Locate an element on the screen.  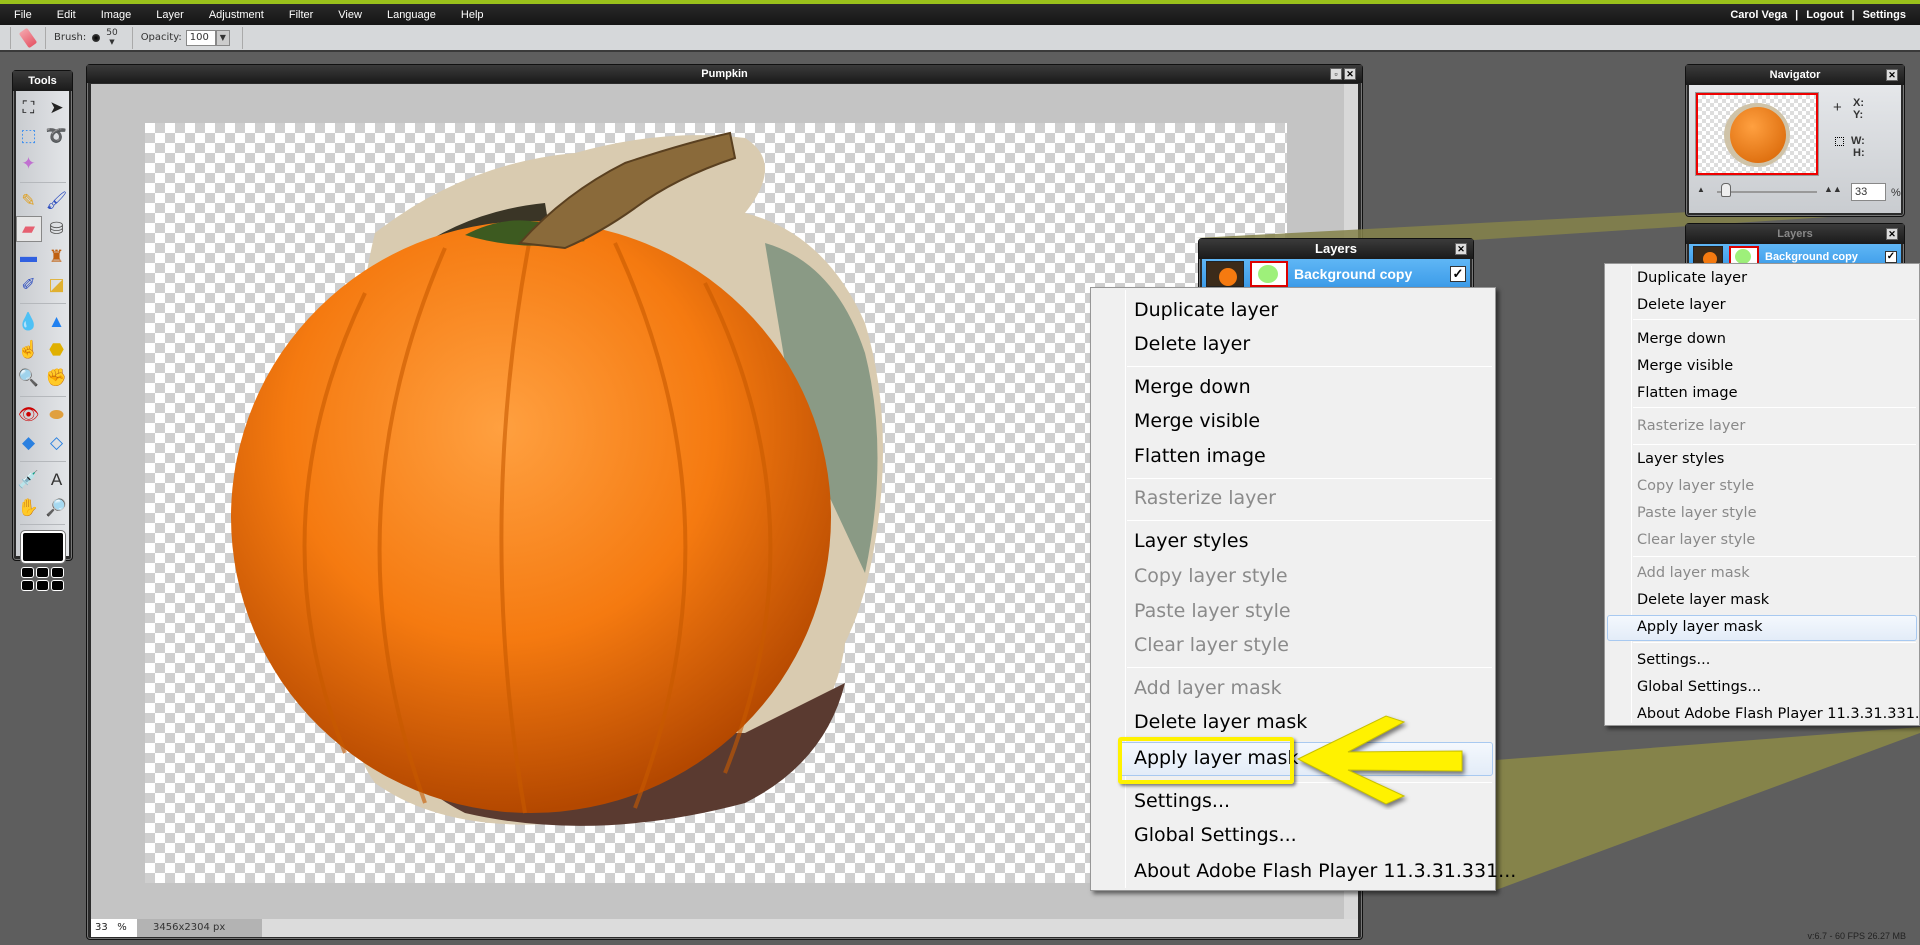
crosshair-icon: + is located at coordinates (1837, 107).